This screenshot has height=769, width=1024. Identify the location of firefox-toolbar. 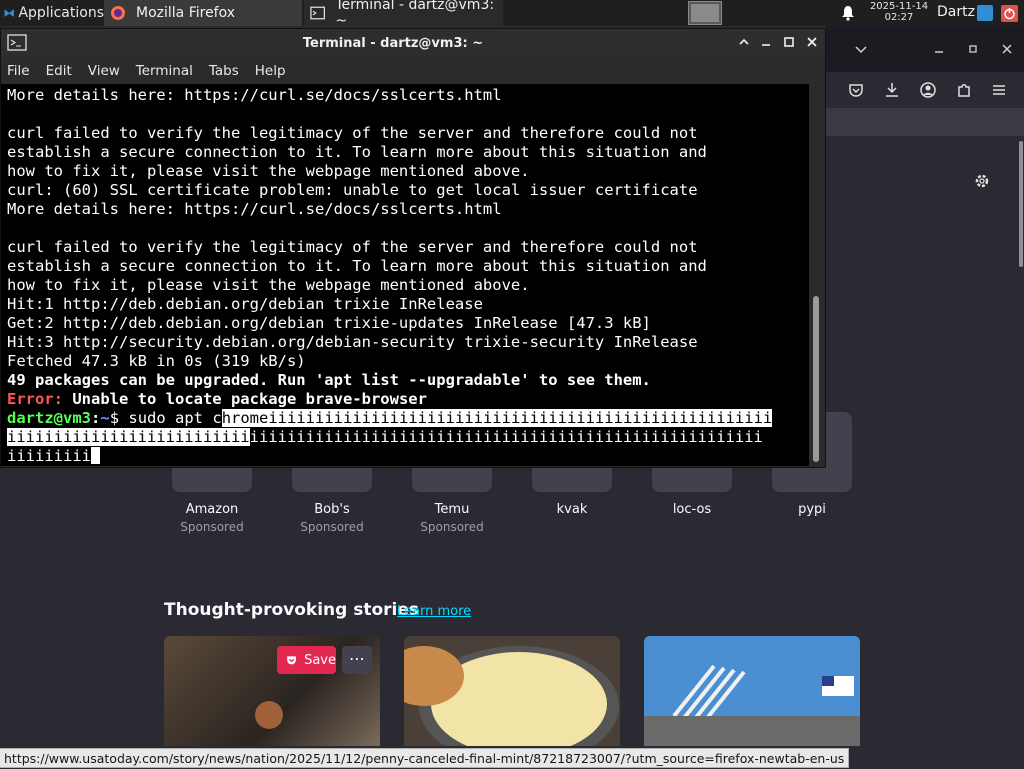
(925, 90).